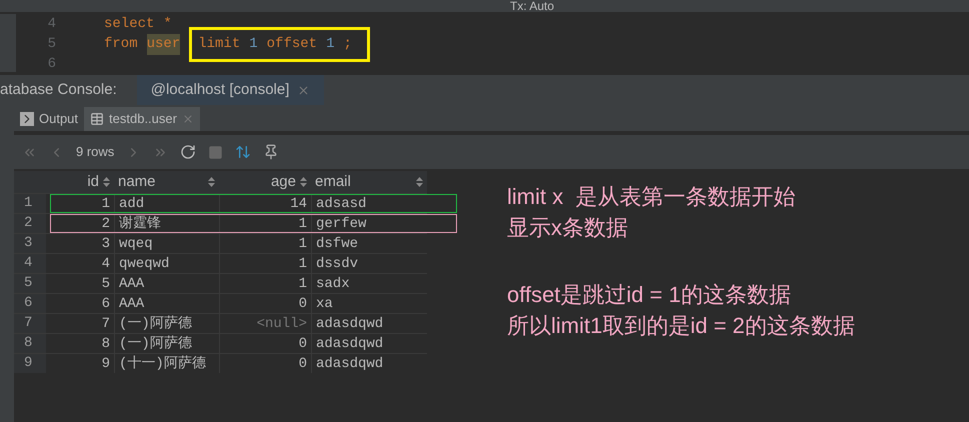  Describe the element at coordinates (49, 119) in the screenshot. I see `result-tab: Output` at that location.